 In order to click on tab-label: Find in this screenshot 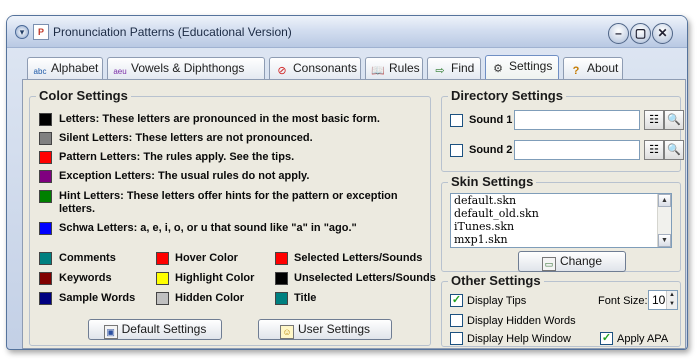, I will do `click(463, 68)`.